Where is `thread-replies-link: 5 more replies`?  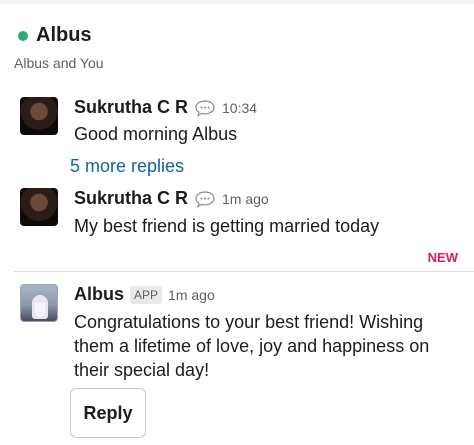 thread-replies-link: 5 more replies is located at coordinates (127, 166).